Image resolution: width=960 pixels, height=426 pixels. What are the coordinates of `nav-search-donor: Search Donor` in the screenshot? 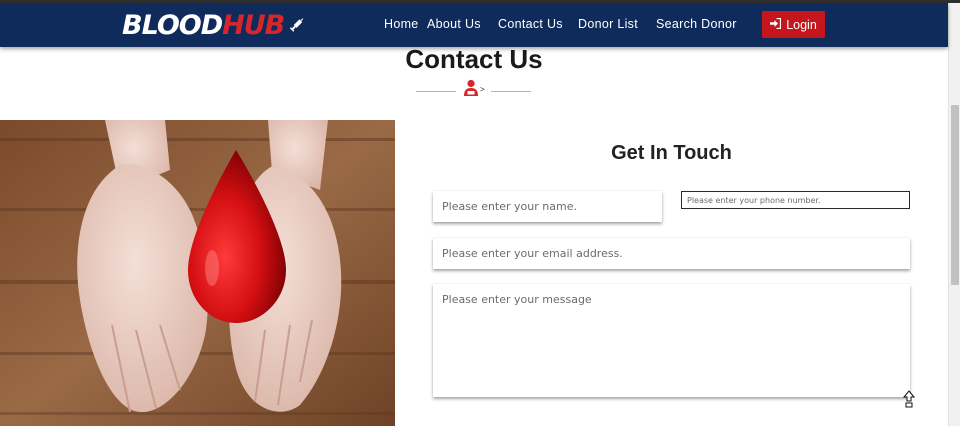 It's located at (696, 24).